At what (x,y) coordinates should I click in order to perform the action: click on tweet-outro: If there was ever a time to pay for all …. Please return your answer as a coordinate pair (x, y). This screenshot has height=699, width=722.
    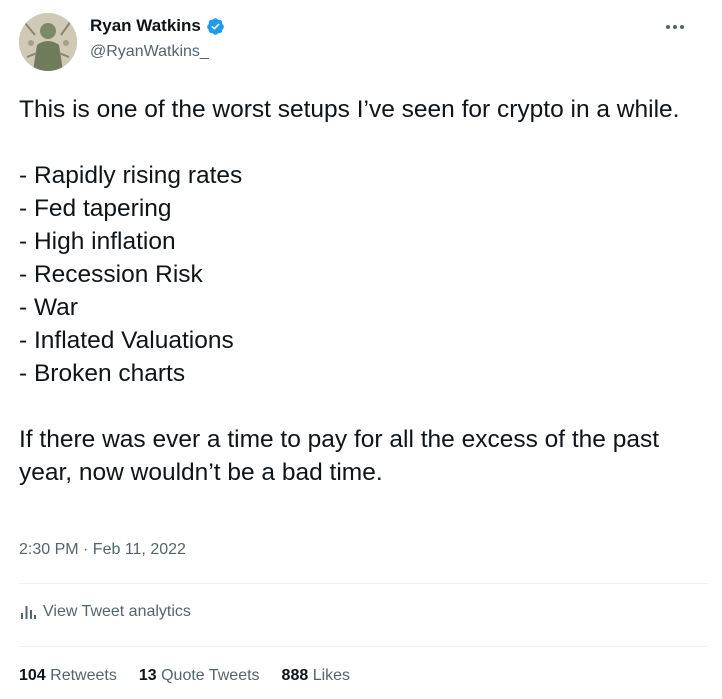
    Looking at the image, I should click on (339, 456).